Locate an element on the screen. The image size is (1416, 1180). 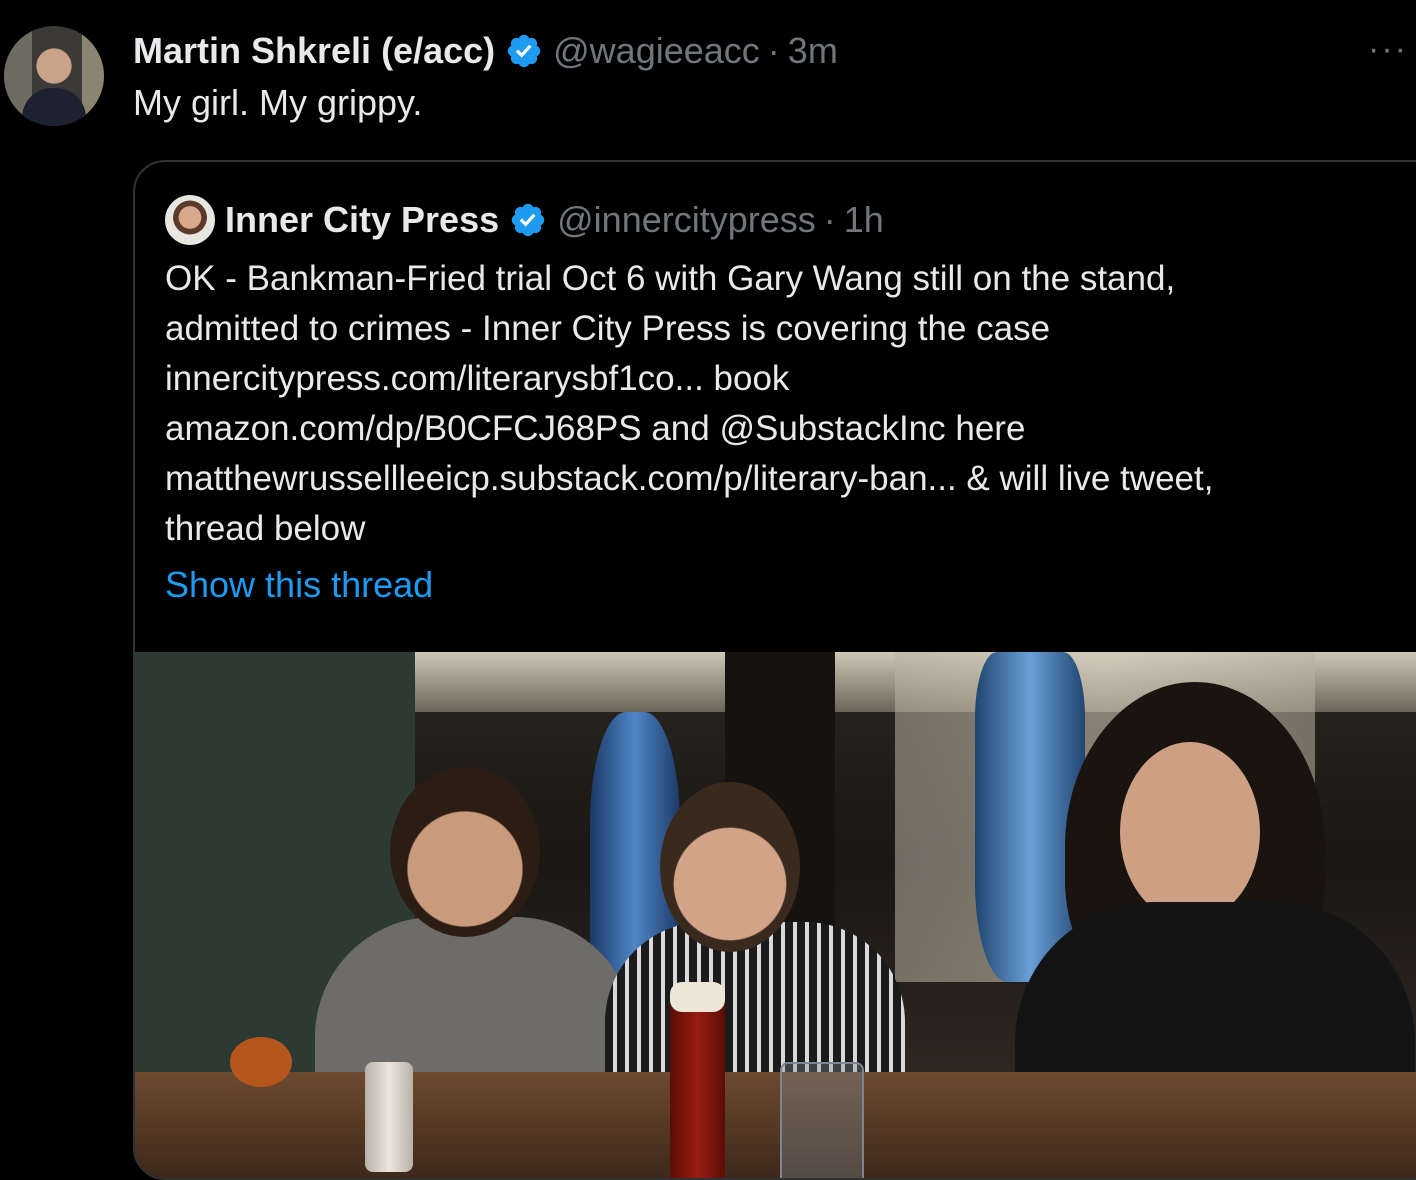
photo-table is located at coordinates (775, 1125).